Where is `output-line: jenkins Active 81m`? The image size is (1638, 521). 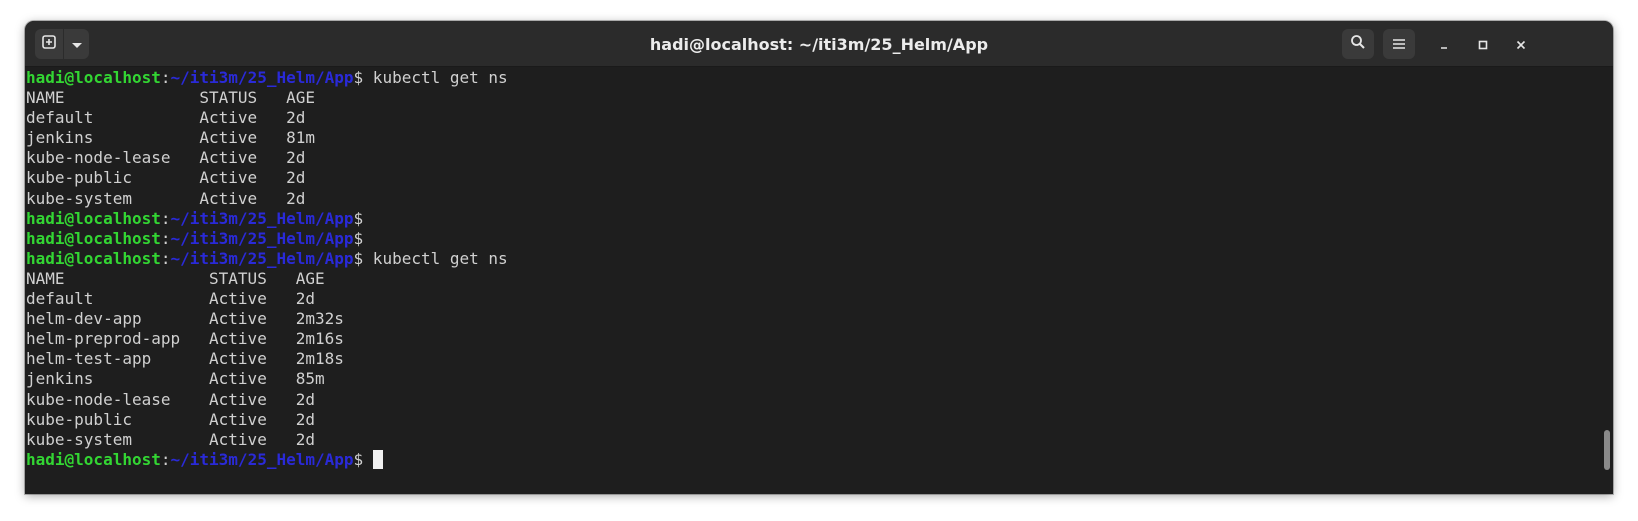
output-line: jenkins Active 81m is located at coordinates (170, 138).